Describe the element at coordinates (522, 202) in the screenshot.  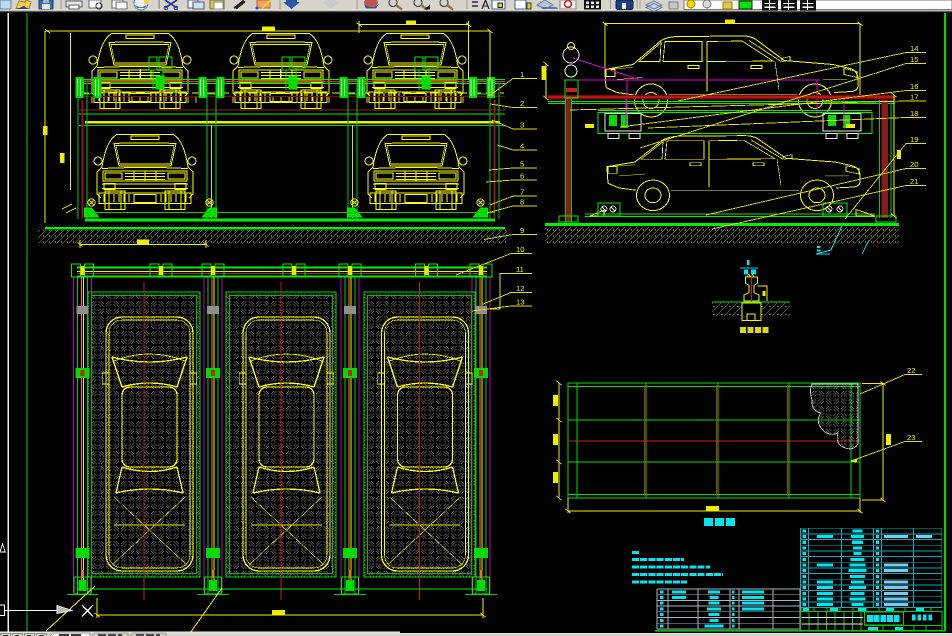
I see `svg-text: 8` at that location.